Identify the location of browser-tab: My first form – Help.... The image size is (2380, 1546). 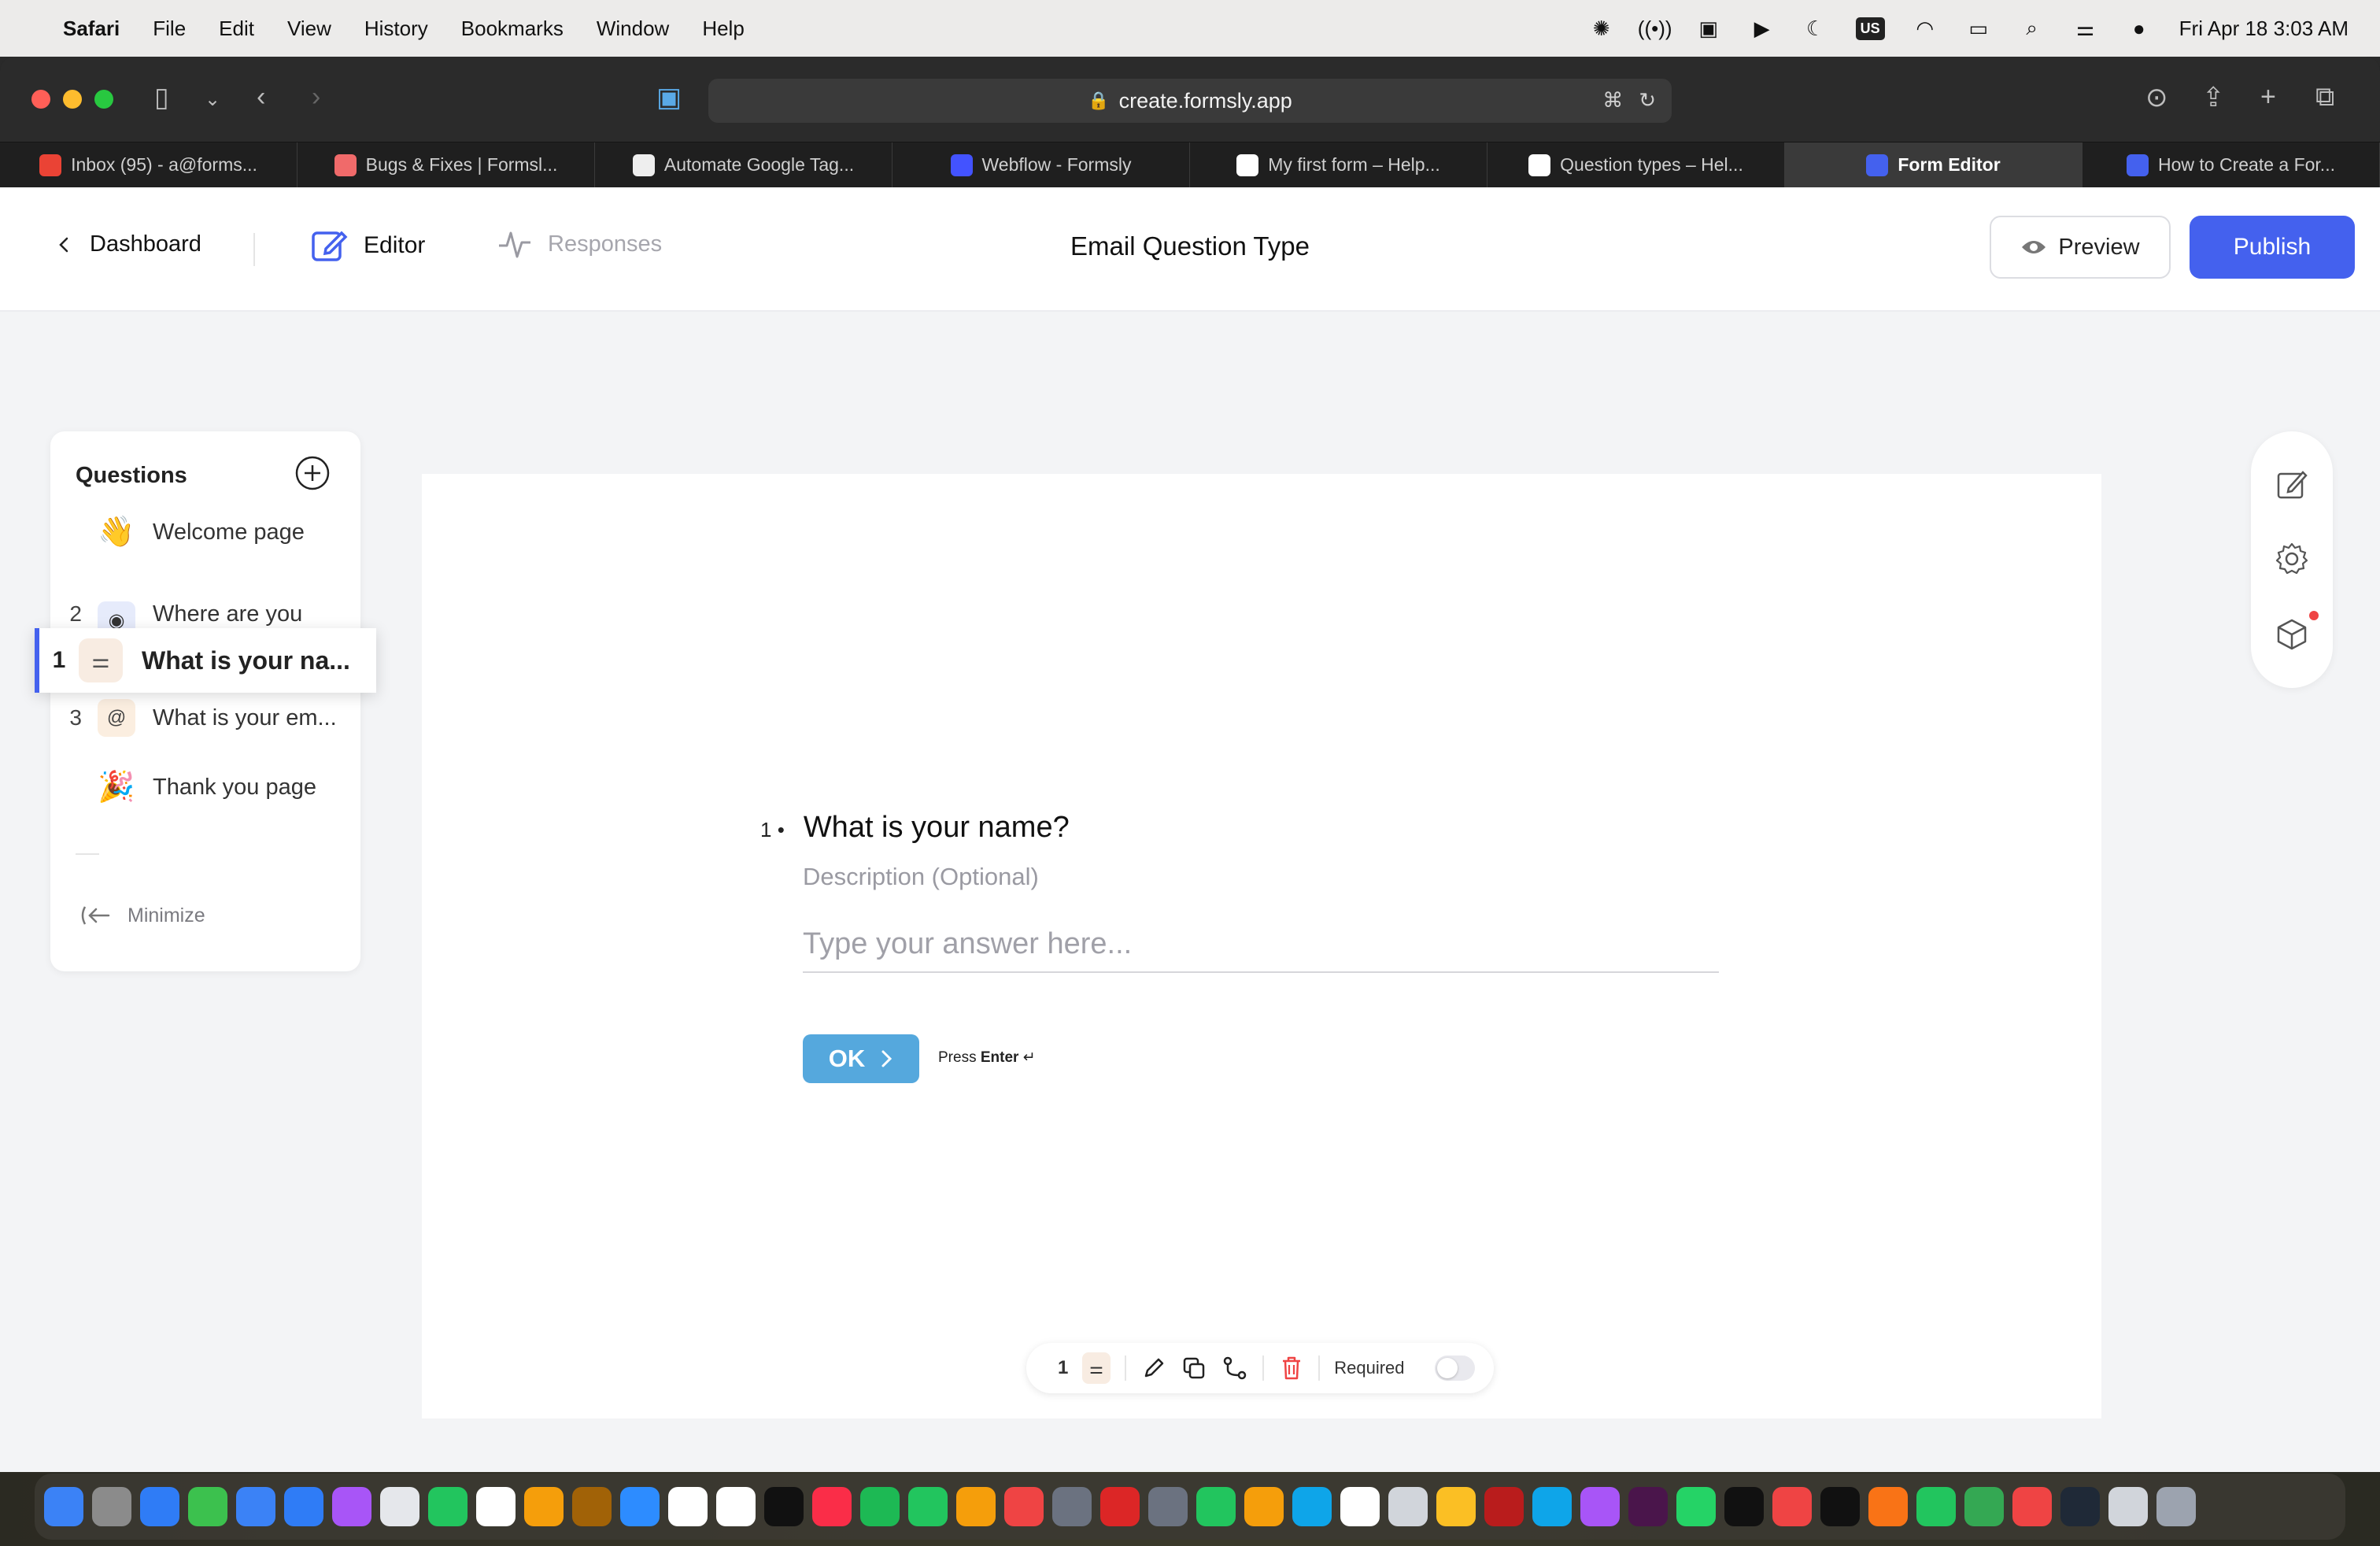
(1339, 165).